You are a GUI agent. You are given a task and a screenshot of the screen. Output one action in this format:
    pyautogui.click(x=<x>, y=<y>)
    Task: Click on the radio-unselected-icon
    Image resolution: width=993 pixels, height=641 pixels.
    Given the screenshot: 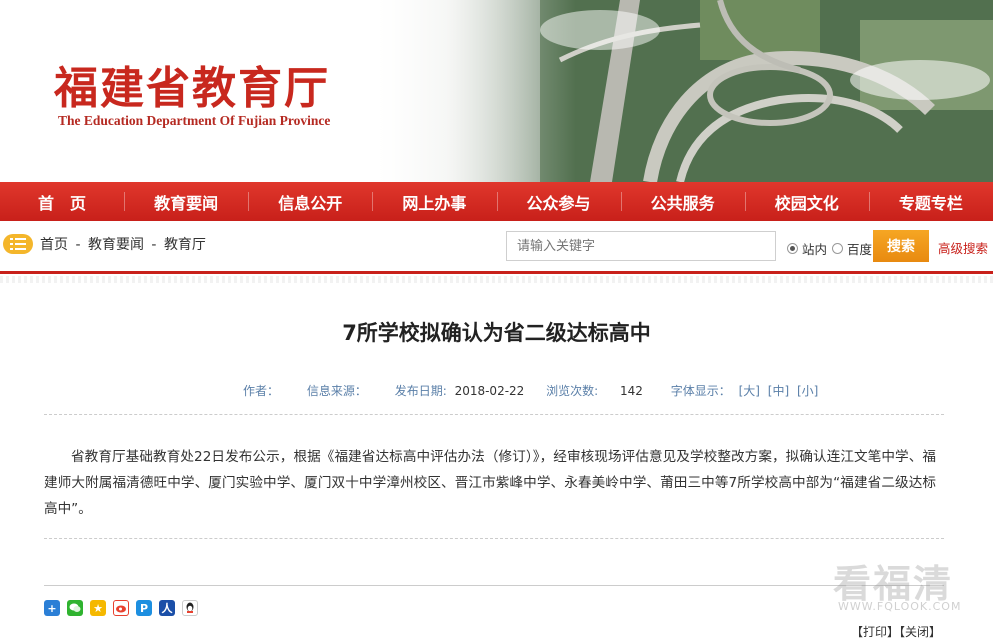 What is the action you would take?
    pyautogui.click(x=837, y=248)
    